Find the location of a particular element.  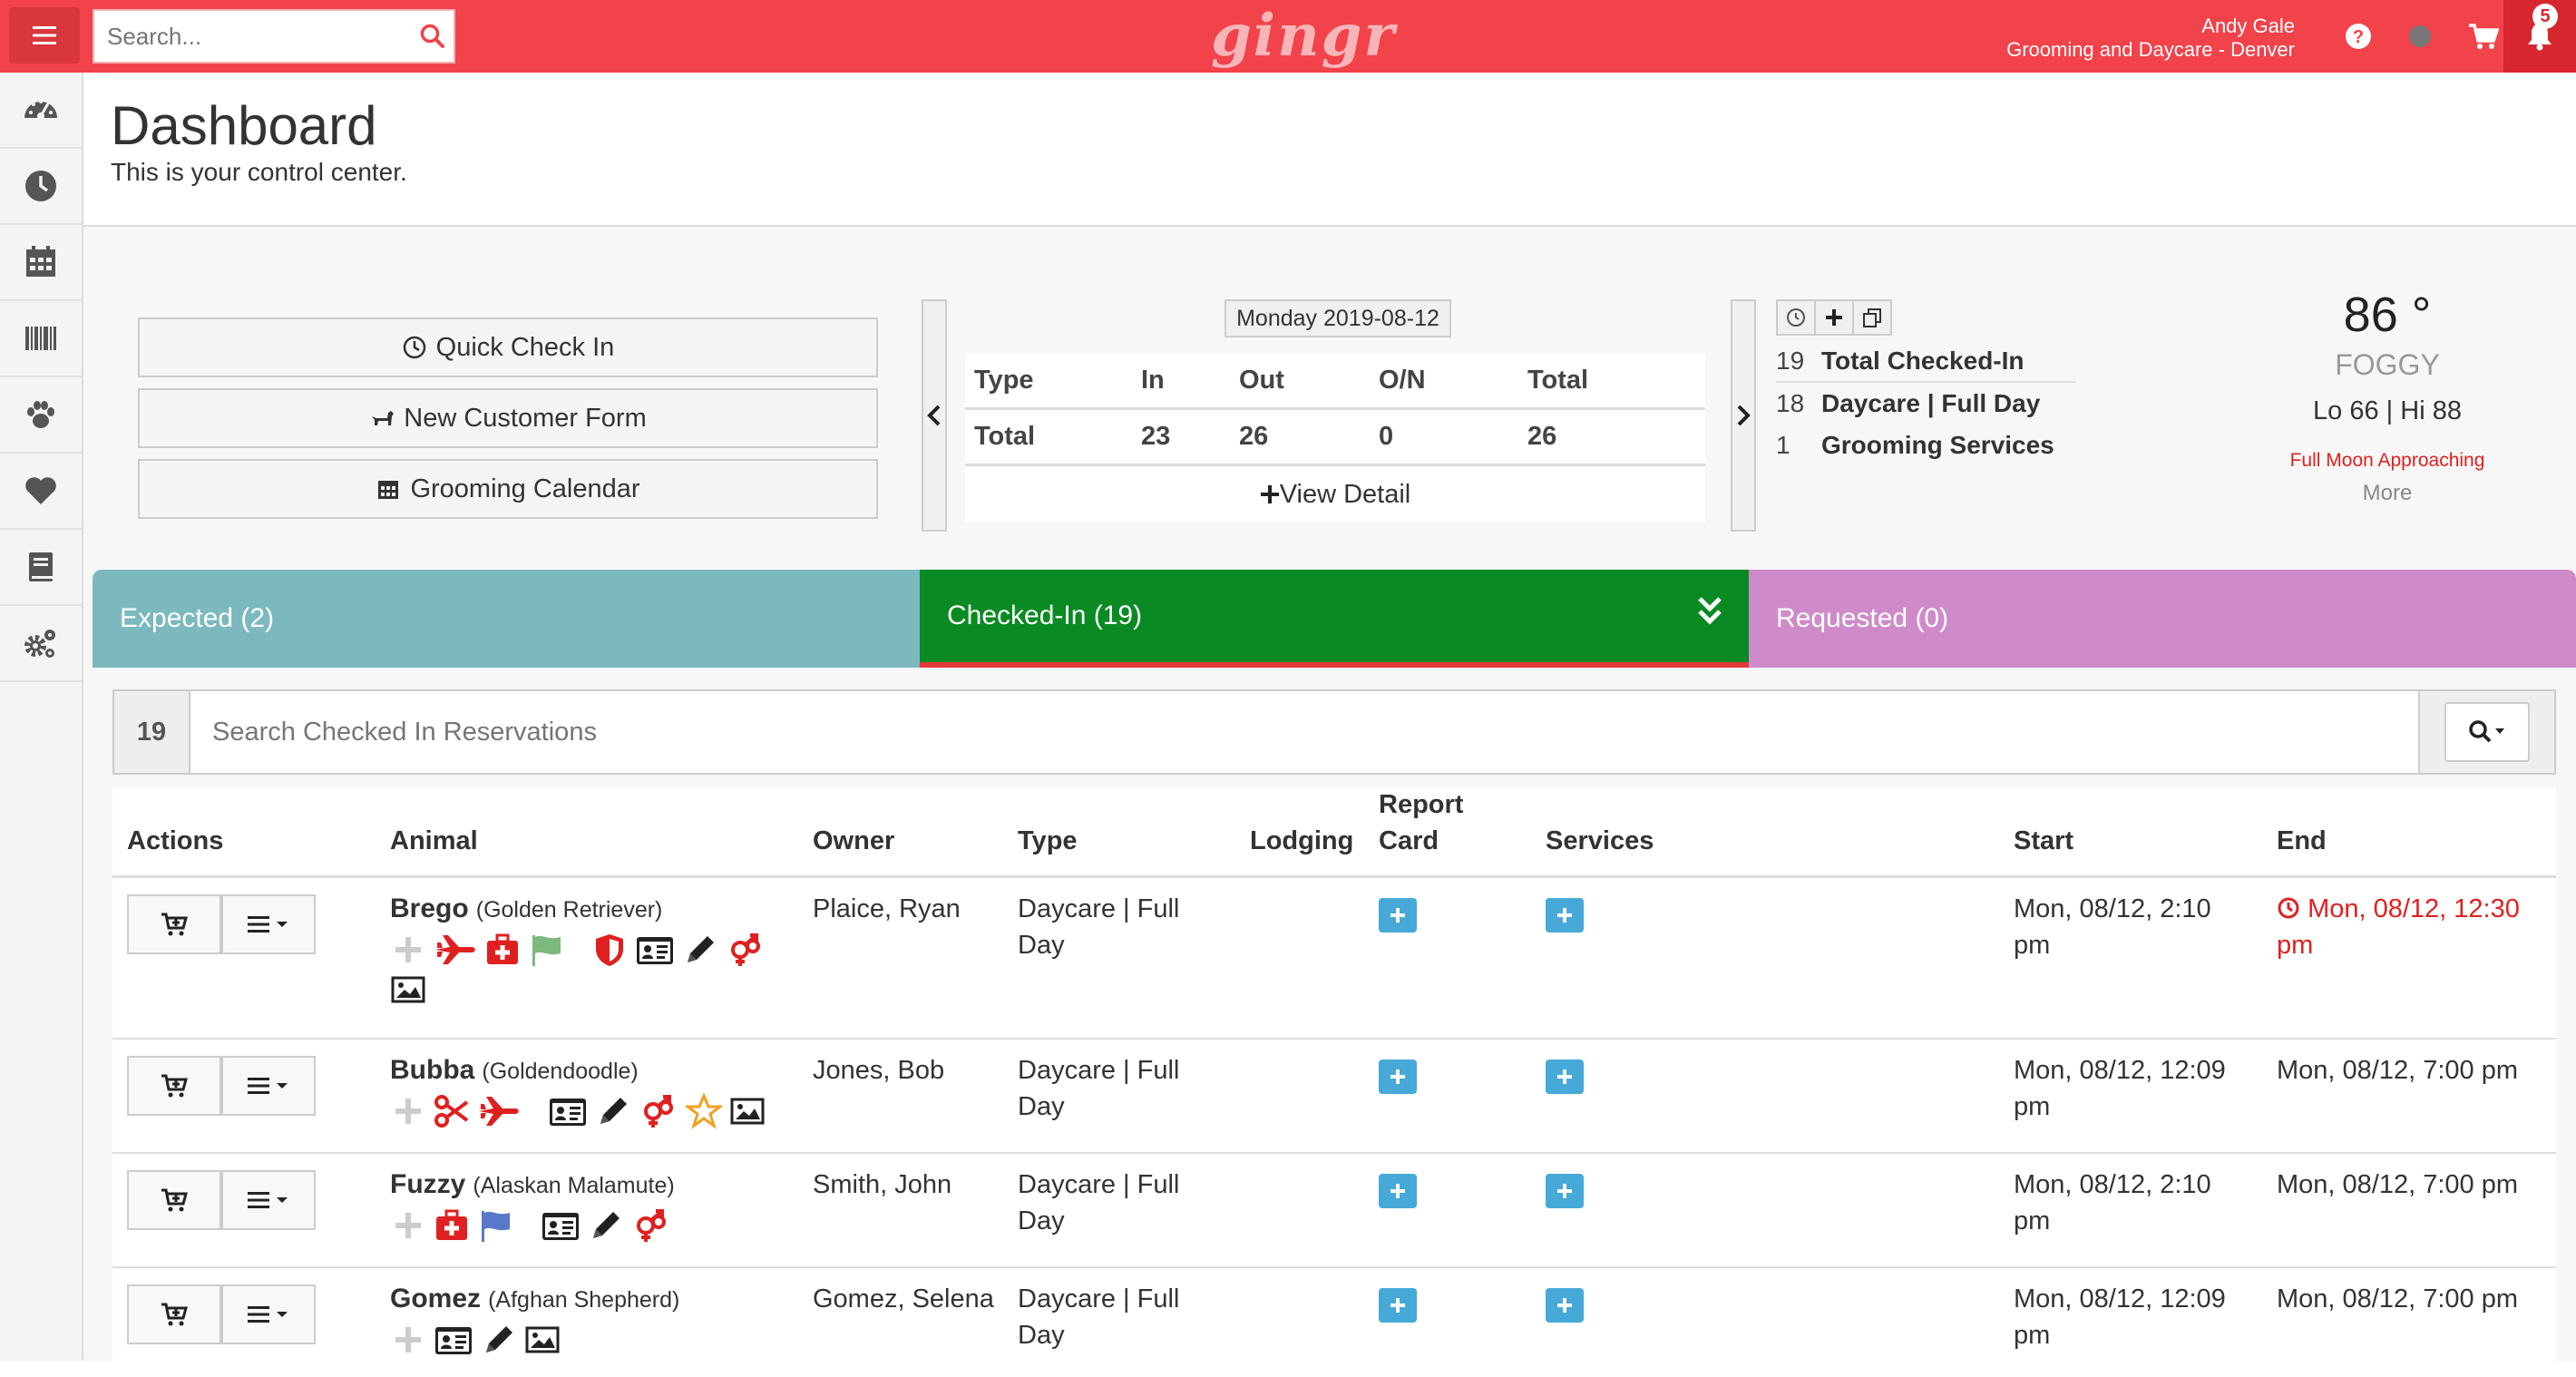

status-dot-icon is located at coordinates (2420, 36).